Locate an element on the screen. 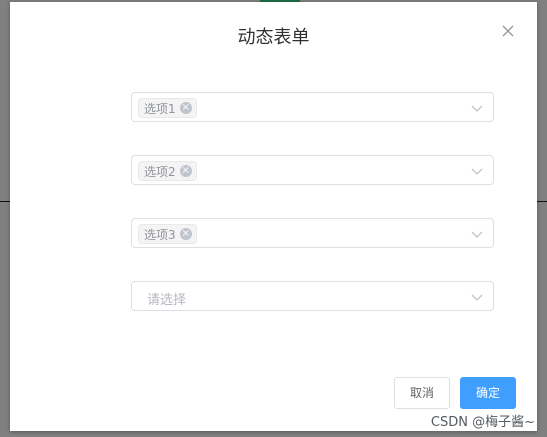 This screenshot has width=547, height=437. selected-tag: 选项2 × is located at coordinates (167, 171).